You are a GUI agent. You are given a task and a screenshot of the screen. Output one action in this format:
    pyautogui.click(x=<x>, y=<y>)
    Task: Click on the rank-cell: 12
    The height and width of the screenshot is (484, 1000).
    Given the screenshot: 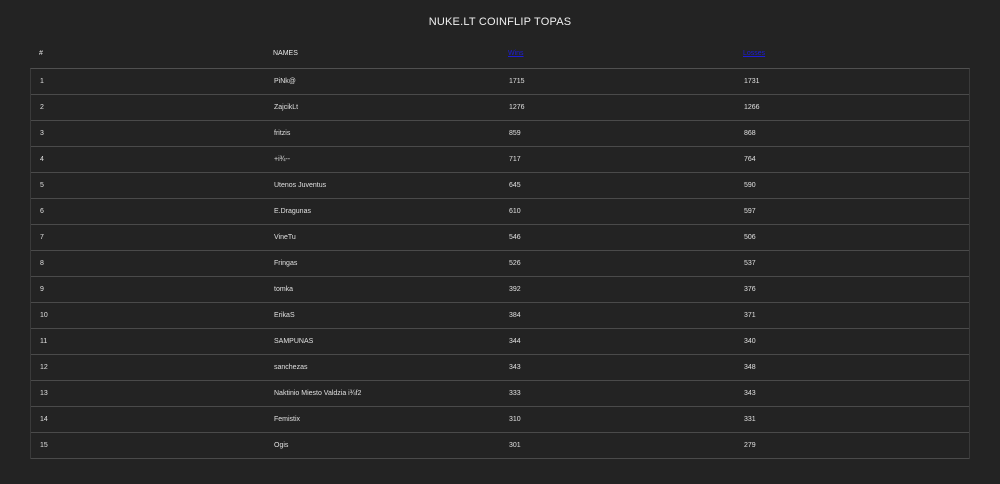 What is the action you would take?
    pyautogui.click(x=44, y=367)
    